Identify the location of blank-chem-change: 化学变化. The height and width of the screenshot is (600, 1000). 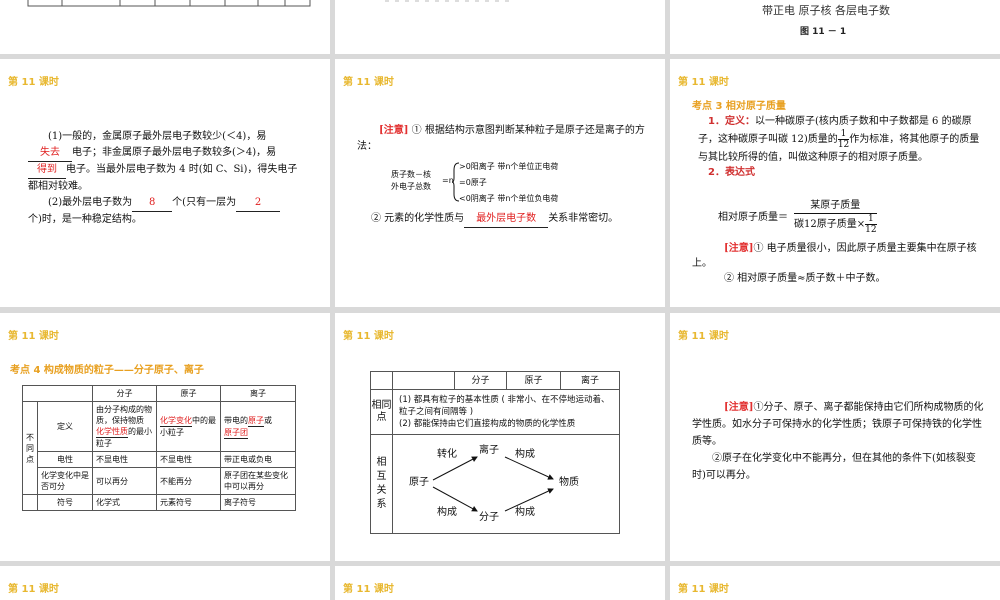
(176, 421).